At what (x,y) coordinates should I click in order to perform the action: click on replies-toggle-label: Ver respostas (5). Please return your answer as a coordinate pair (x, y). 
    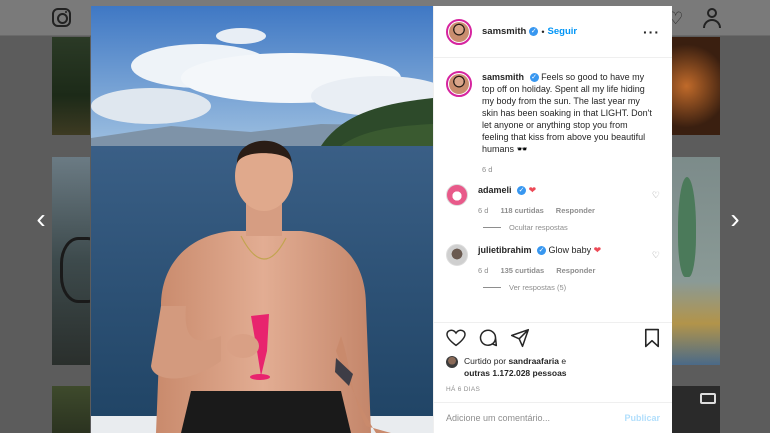
    Looking at the image, I should click on (538, 287).